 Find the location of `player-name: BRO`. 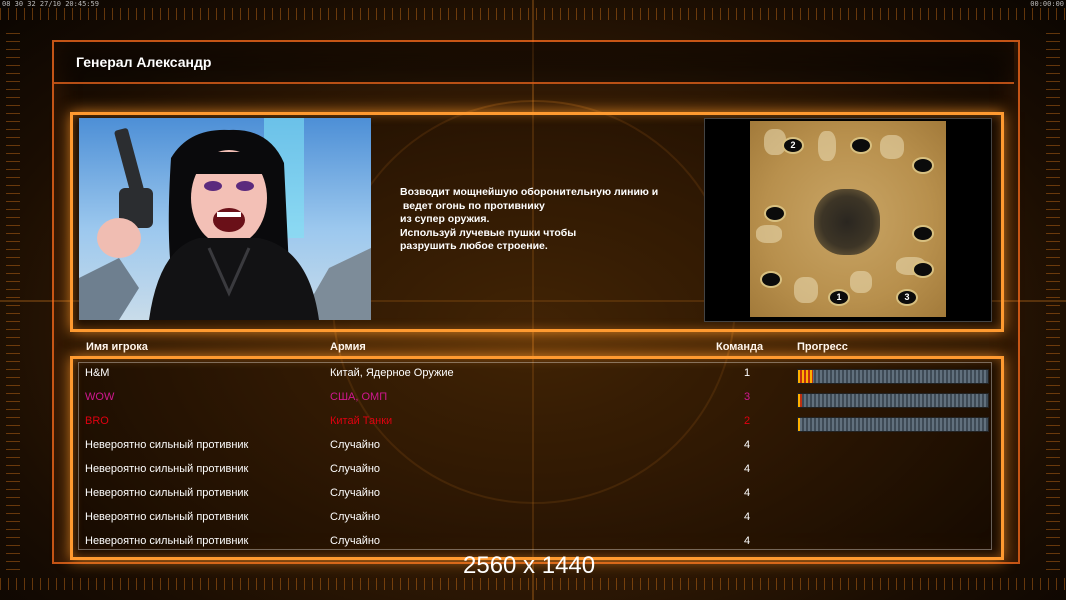

player-name: BRO is located at coordinates (97, 421).